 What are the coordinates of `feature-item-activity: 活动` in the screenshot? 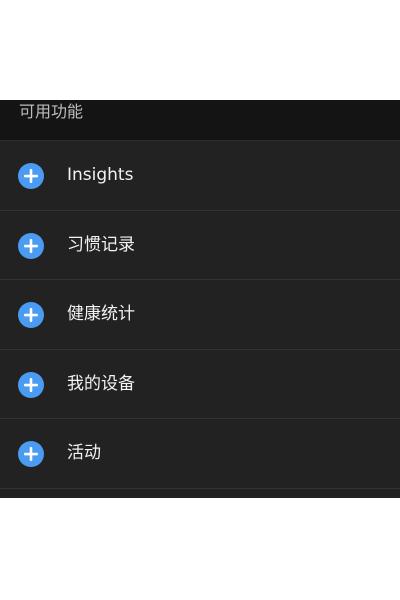 It's located at (200, 454).